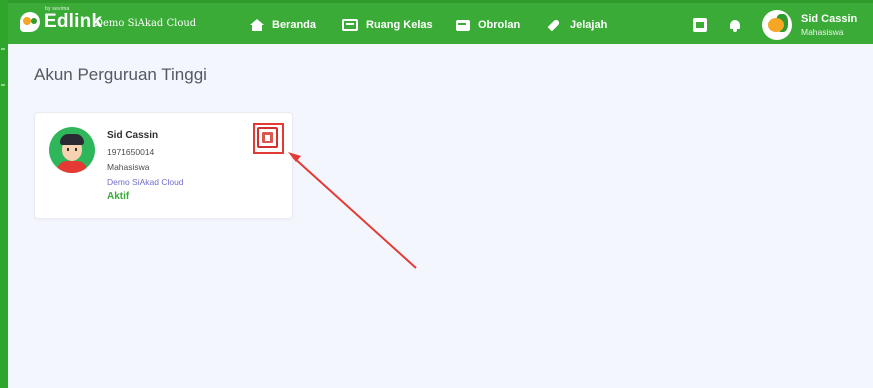 This screenshot has width=873, height=388. I want to click on annotation-arrow-head, so click(294, 157).